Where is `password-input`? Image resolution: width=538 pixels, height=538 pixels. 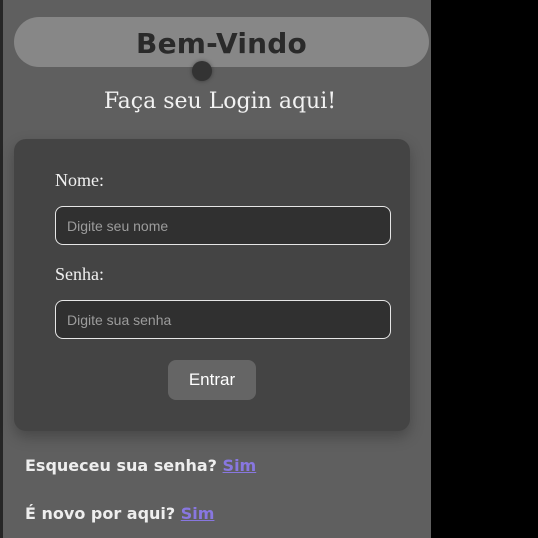 password-input is located at coordinates (223, 319).